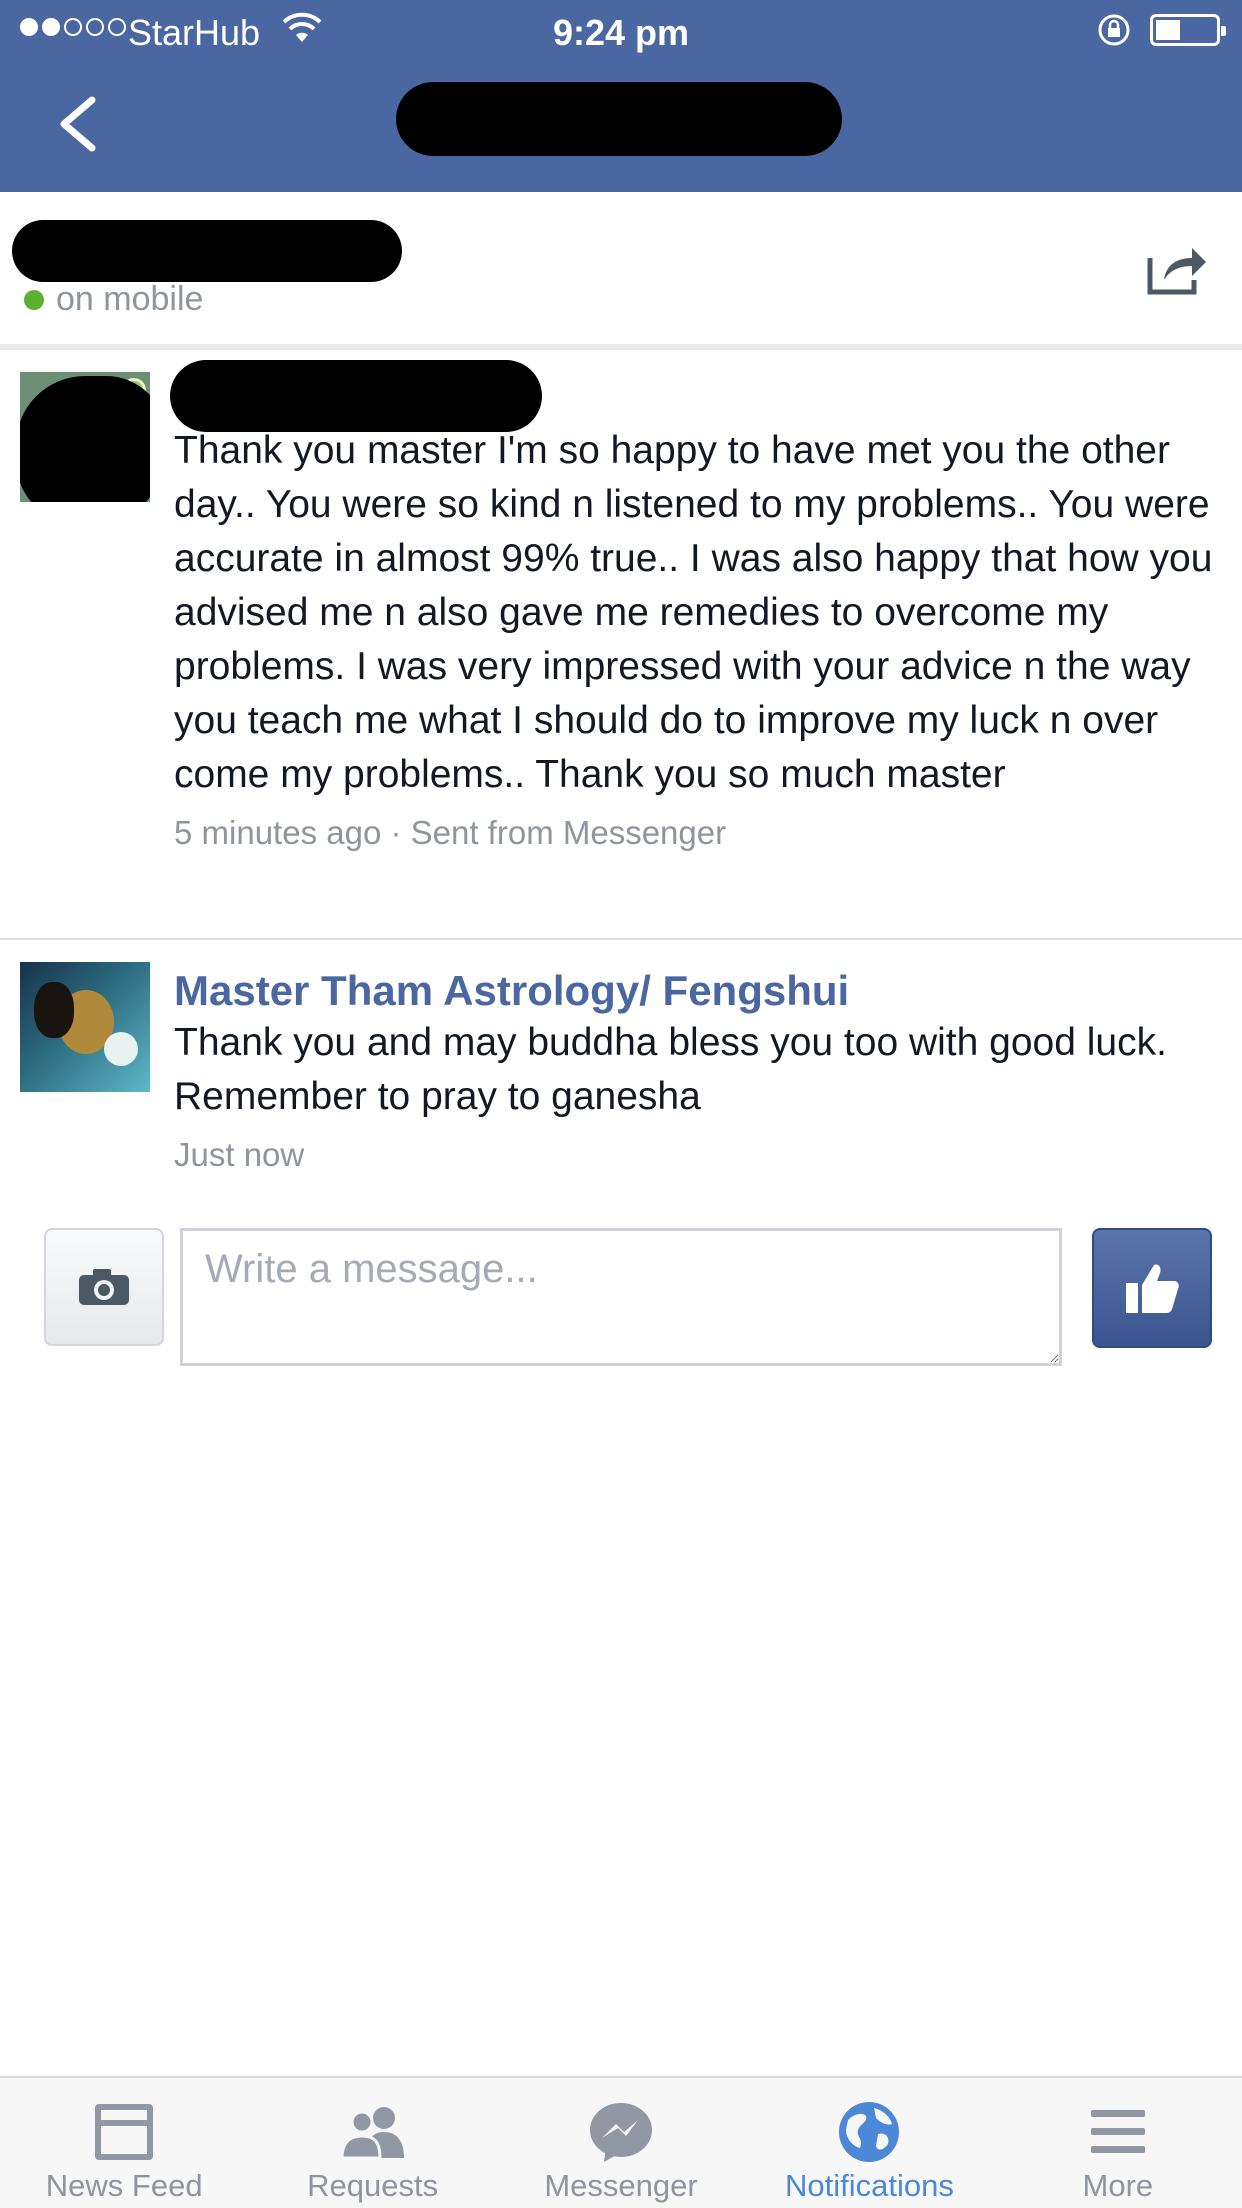 The height and width of the screenshot is (2208, 1242). I want to click on friend-requests-icon, so click(372, 2133).